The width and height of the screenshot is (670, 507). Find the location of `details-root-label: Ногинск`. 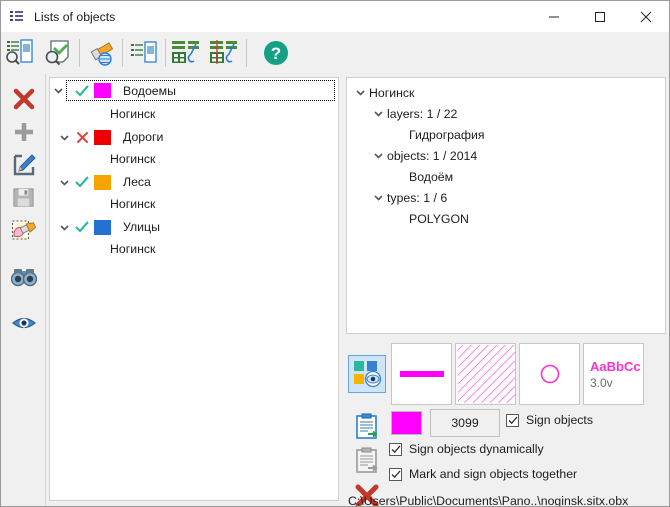

details-root-label: Ногинск is located at coordinates (392, 92).